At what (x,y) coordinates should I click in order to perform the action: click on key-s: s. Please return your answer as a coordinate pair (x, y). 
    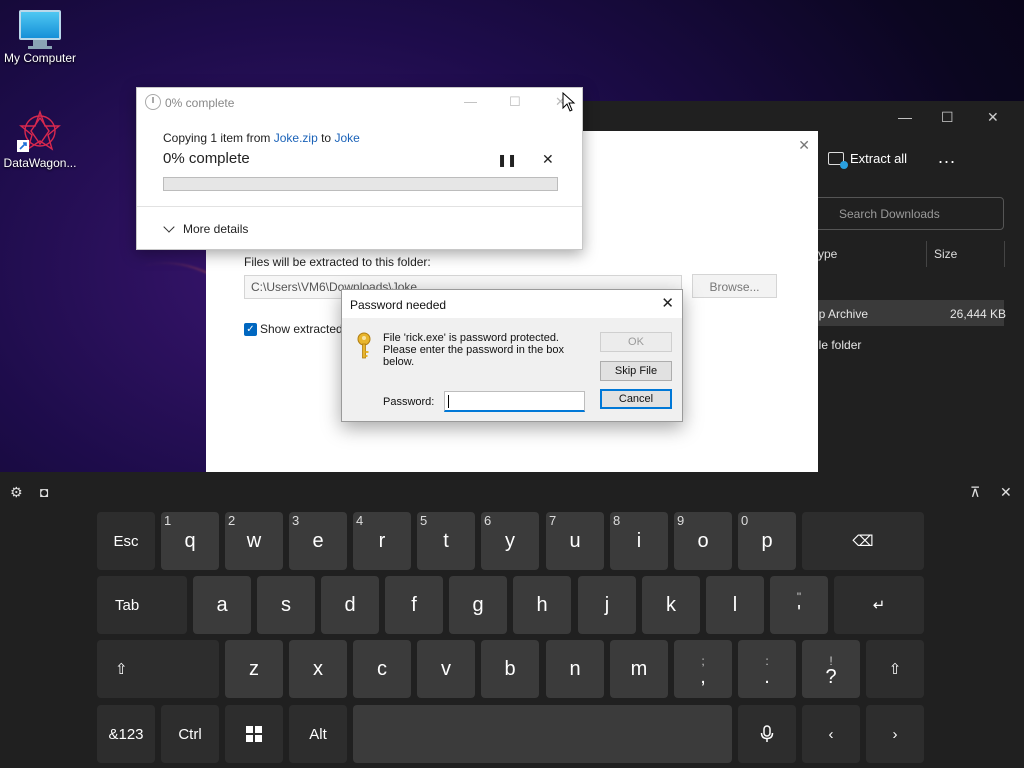
    Looking at the image, I should click on (286, 605).